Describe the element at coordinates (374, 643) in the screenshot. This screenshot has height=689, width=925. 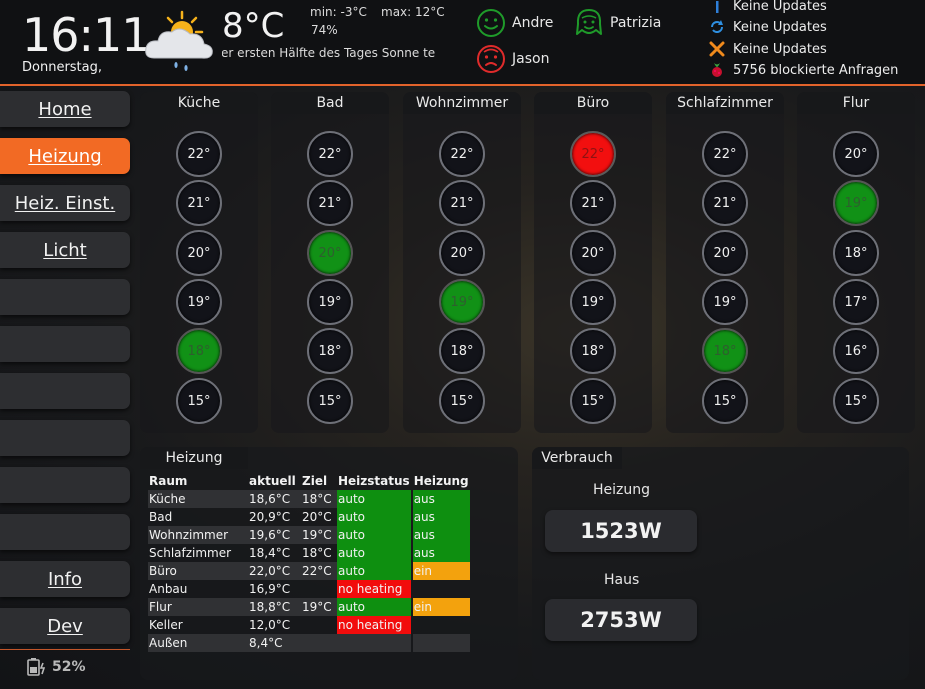
I see `cell-heizstatus` at that location.